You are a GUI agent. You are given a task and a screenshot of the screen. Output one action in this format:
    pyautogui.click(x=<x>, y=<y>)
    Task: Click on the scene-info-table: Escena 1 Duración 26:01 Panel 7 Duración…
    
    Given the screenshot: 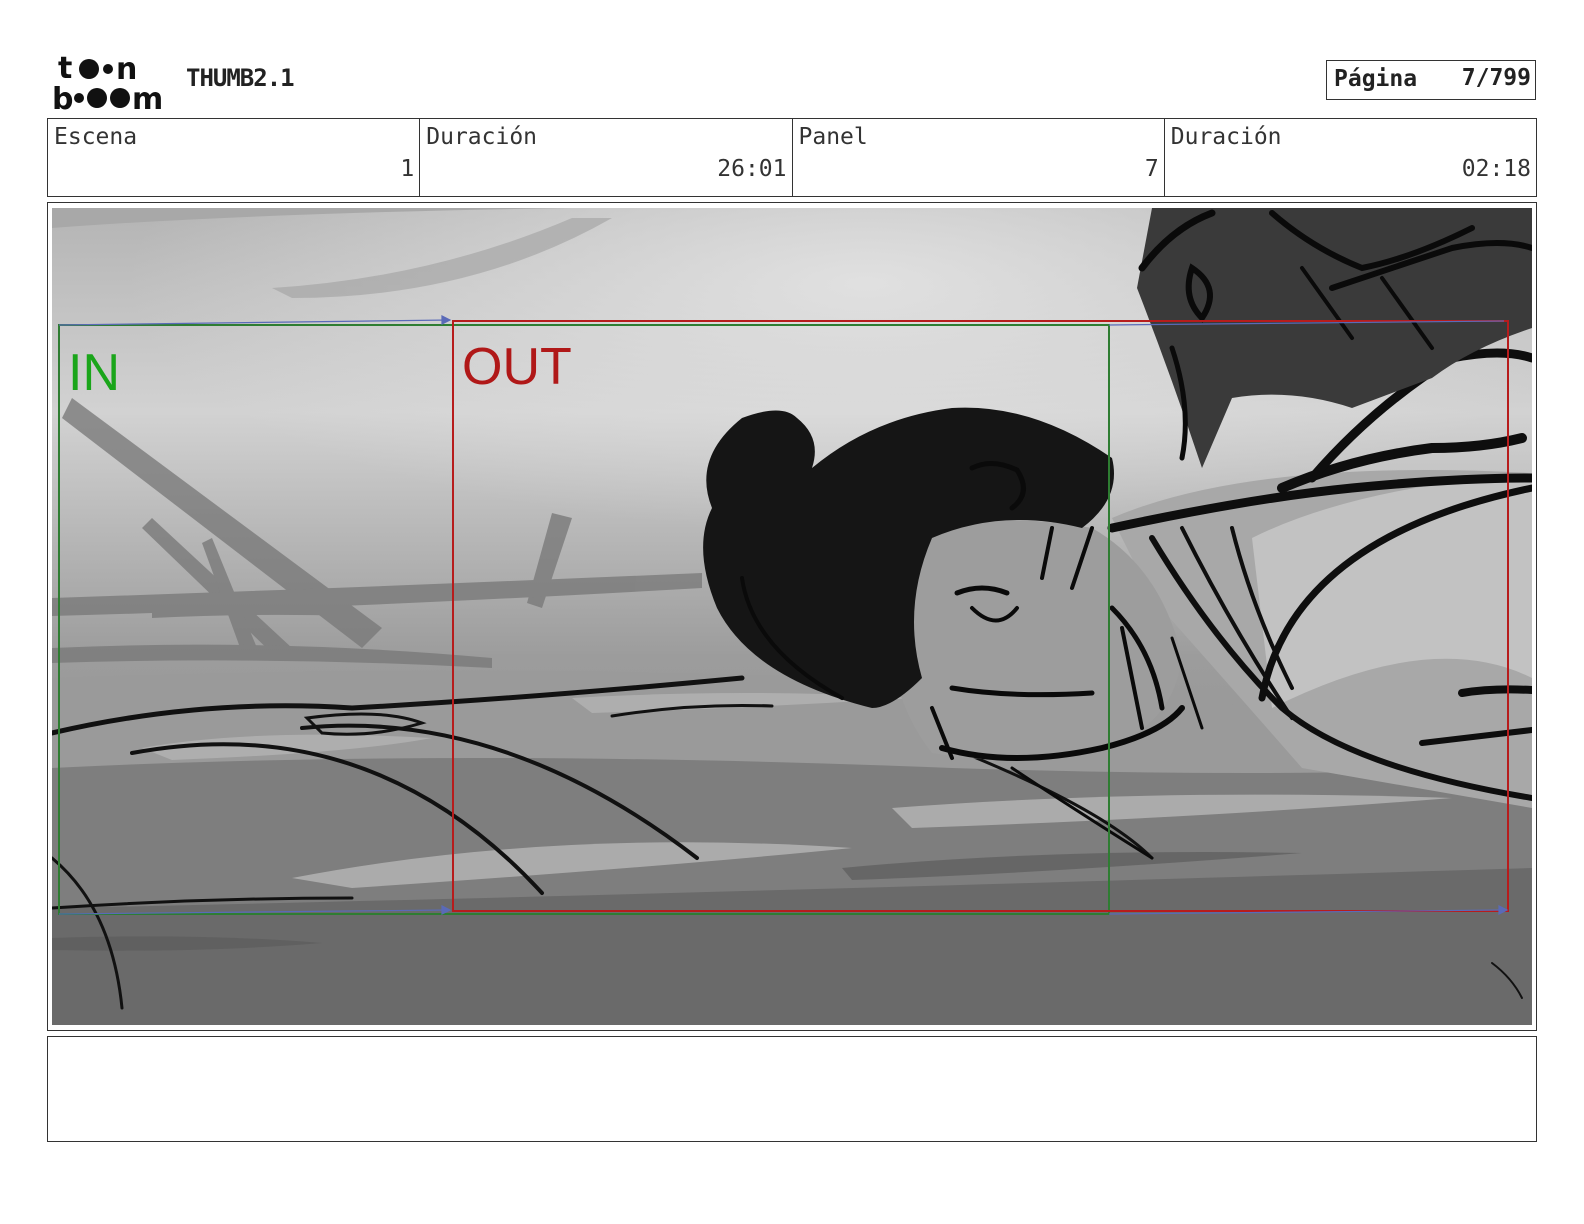 What is the action you would take?
    pyautogui.click(x=792, y=157)
    